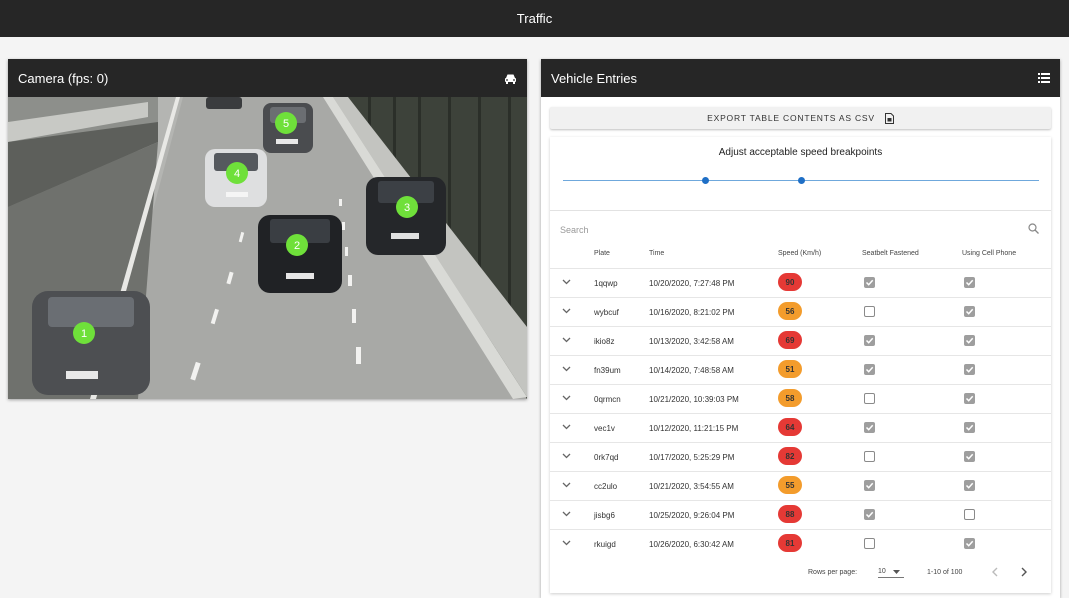  Describe the element at coordinates (692, 457) in the screenshot. I see `time-cell: 10/17/2020, 5:25:29 PM` at that location.